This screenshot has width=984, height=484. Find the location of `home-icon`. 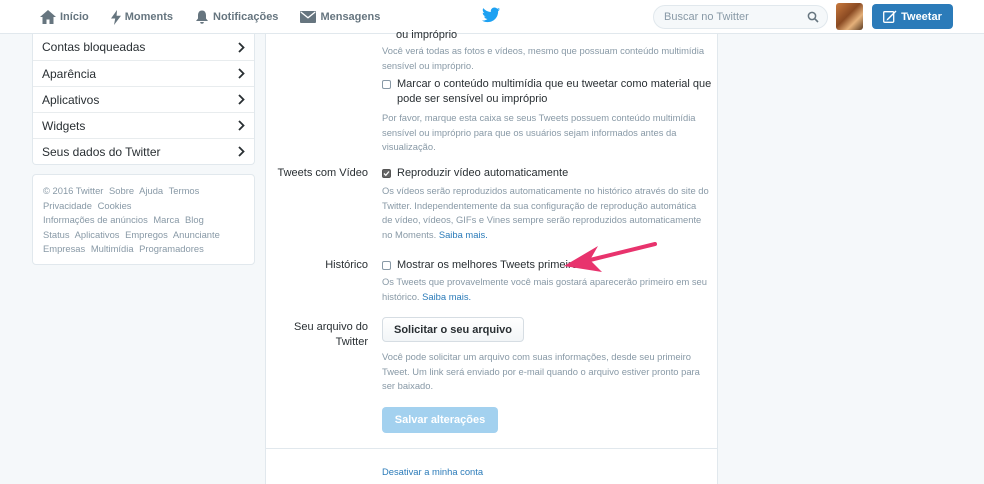

home-icon is located at coordinates (48, 17).